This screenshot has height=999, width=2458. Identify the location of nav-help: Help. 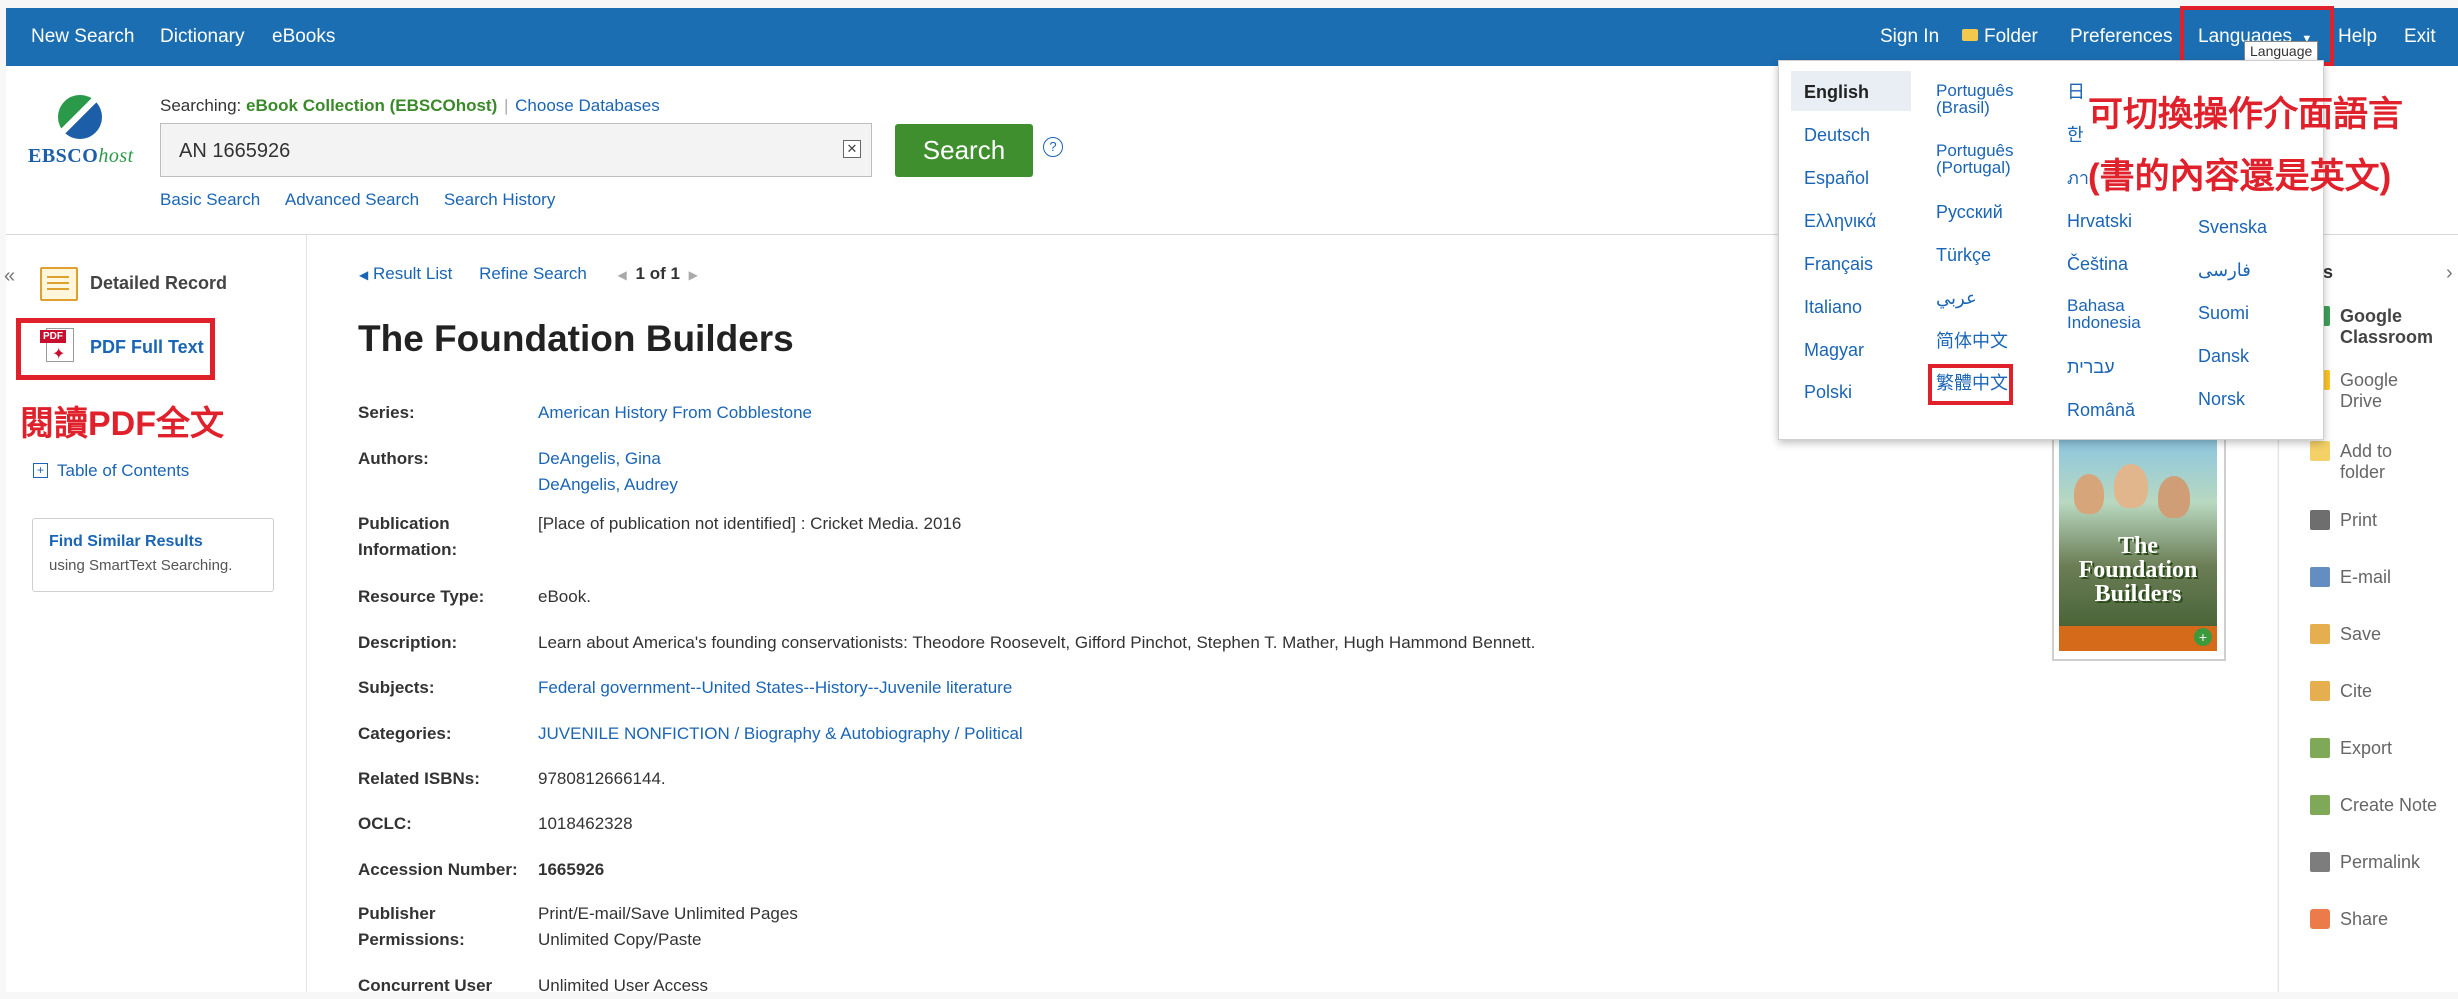
(2357, 37).